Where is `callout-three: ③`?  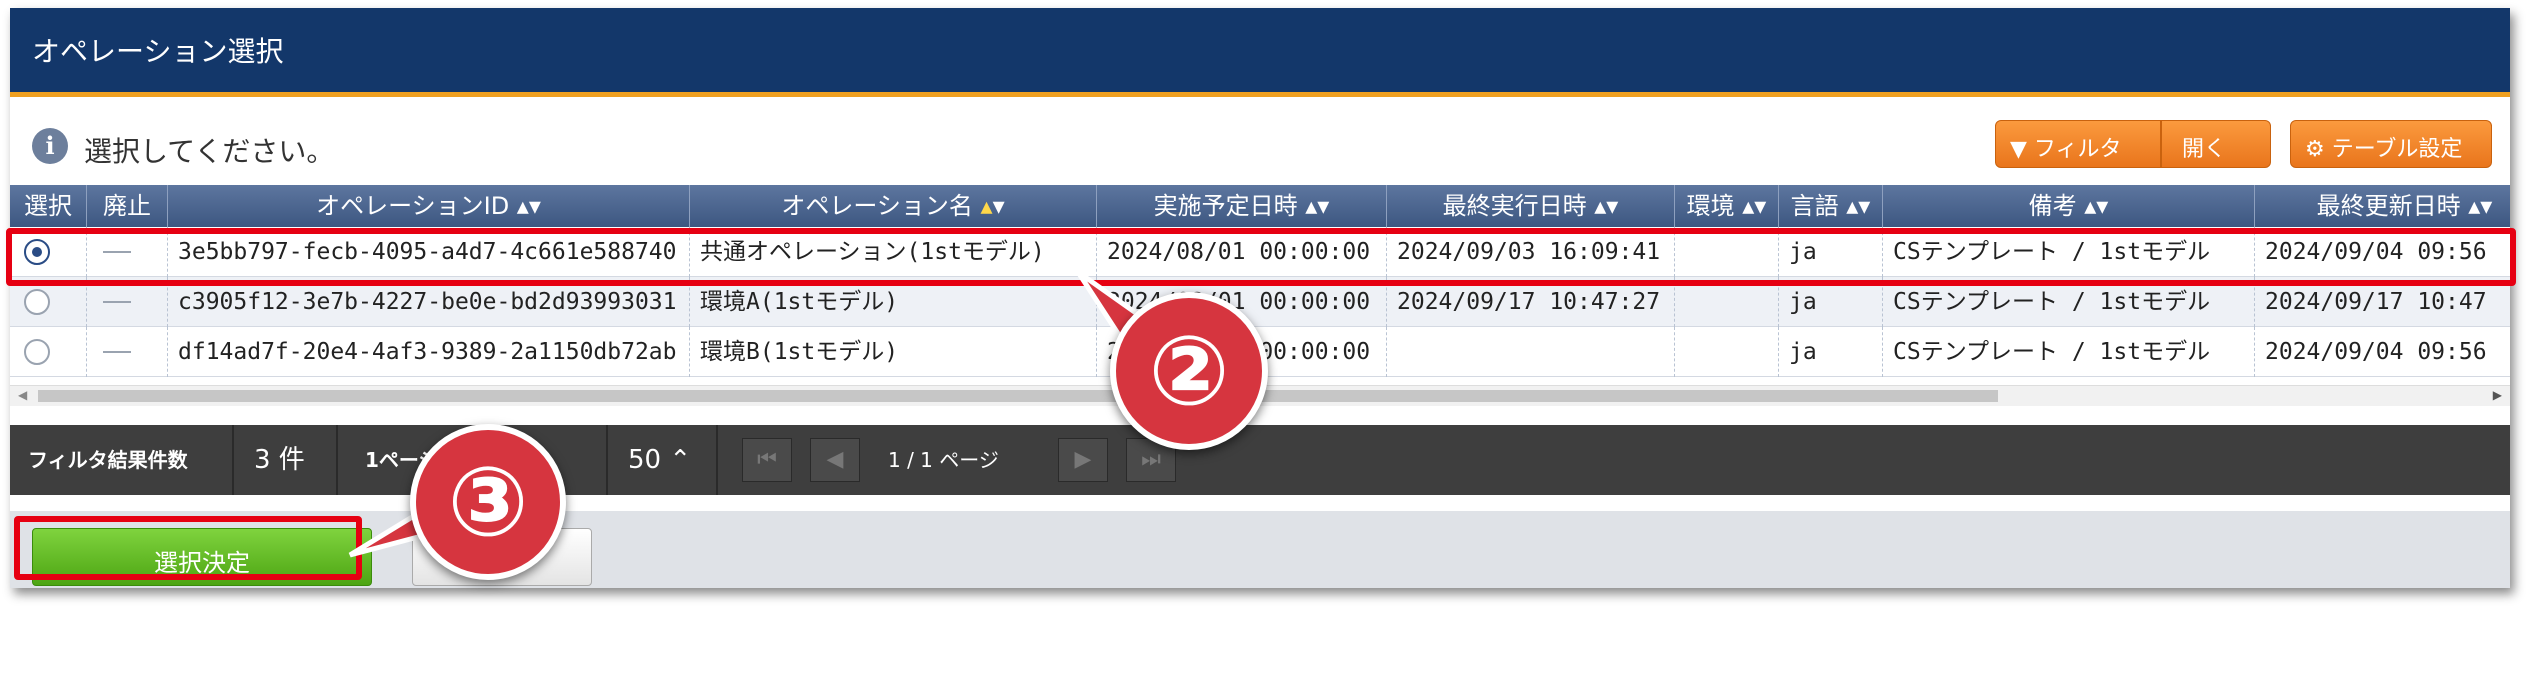 callout-three: ③ is located at coordinates (488, 502).